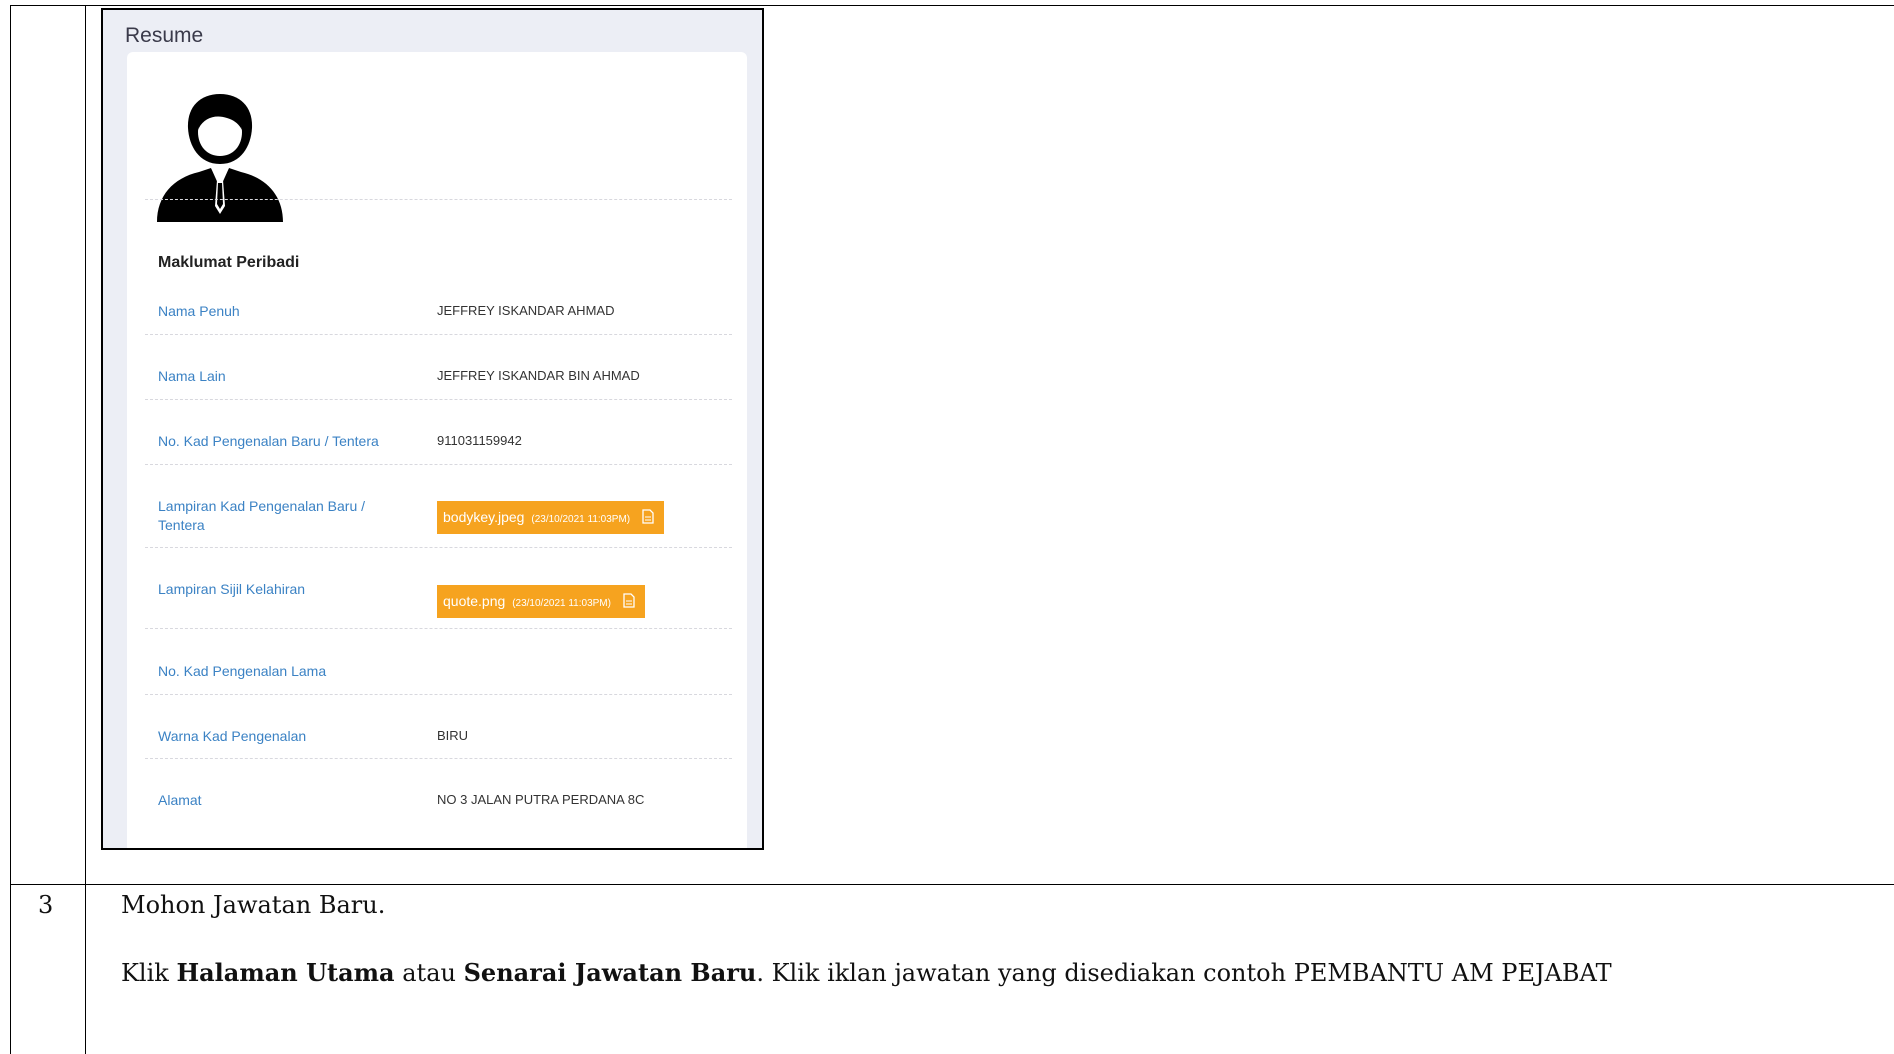 The height and width of the screenshot is (1054, 1894). I want to click on row-number: 3, so click(46, 905).